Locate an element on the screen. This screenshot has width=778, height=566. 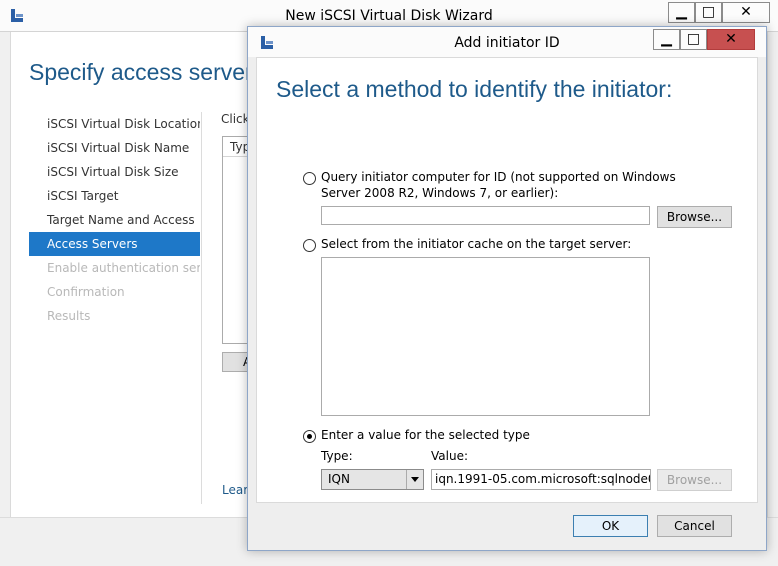
radio-enter-value is located at coordinates (309, 436).